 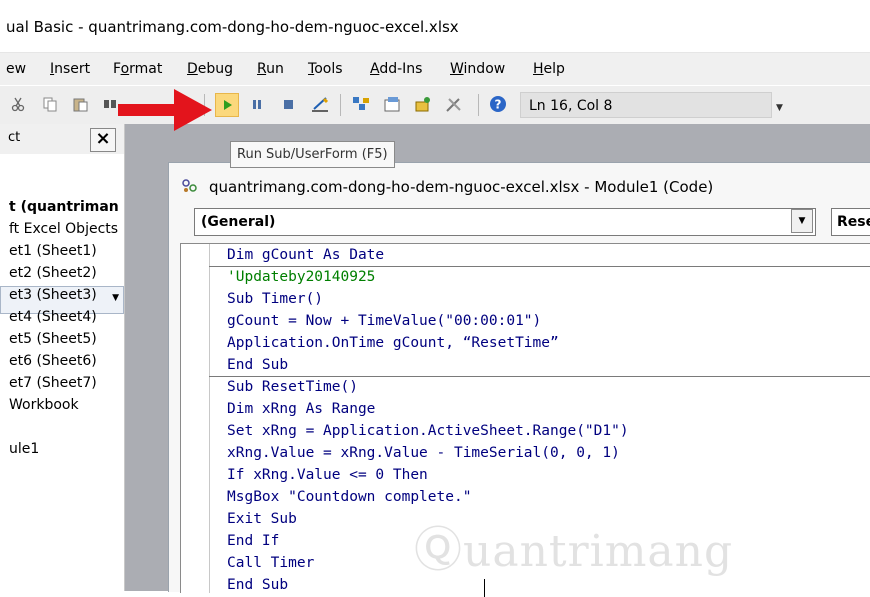 I want to click on code-line: gCount = Now + TimeValue("00:00:01"), so click(x=384, y=321).